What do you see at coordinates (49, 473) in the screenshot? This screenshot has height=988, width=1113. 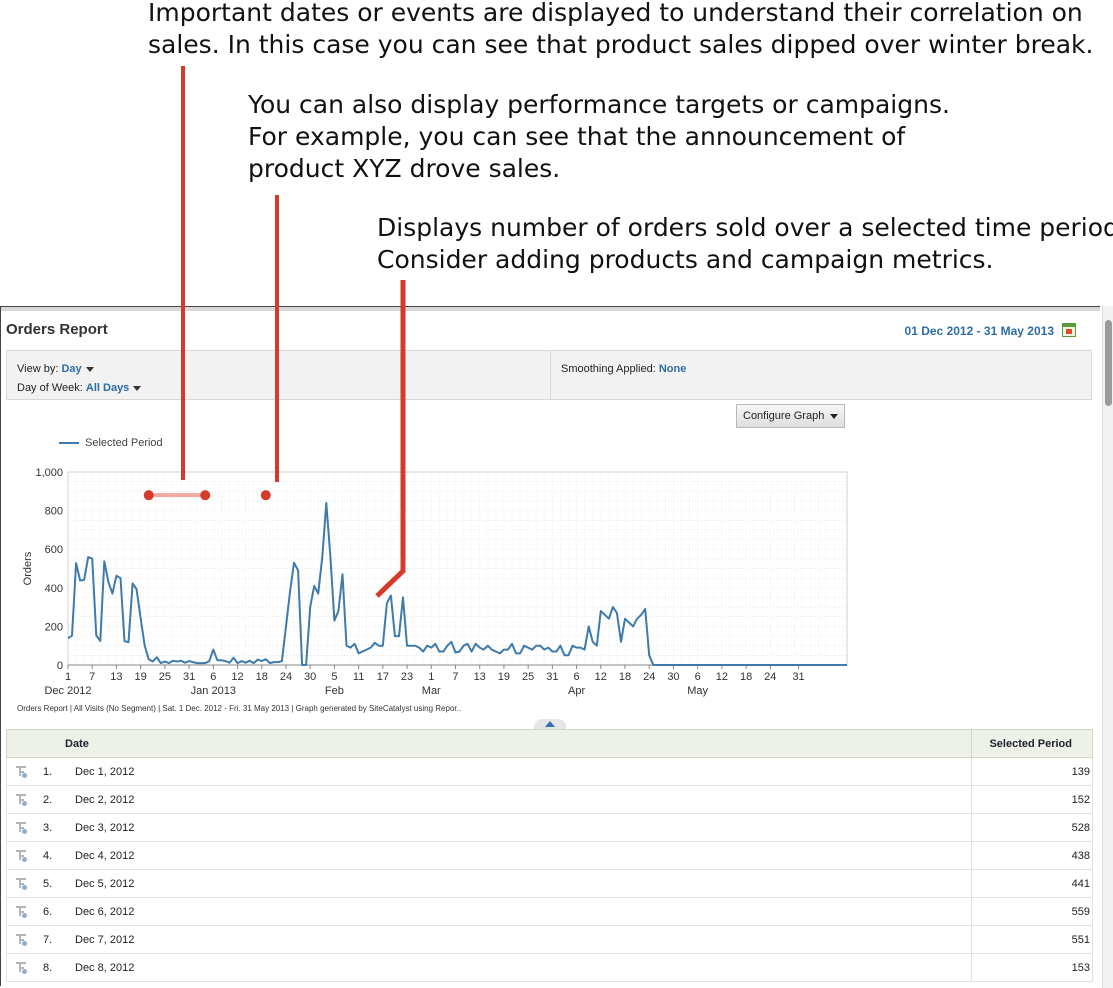 I see `y-tick-label: 1,000` at bounding box center [49, 473].